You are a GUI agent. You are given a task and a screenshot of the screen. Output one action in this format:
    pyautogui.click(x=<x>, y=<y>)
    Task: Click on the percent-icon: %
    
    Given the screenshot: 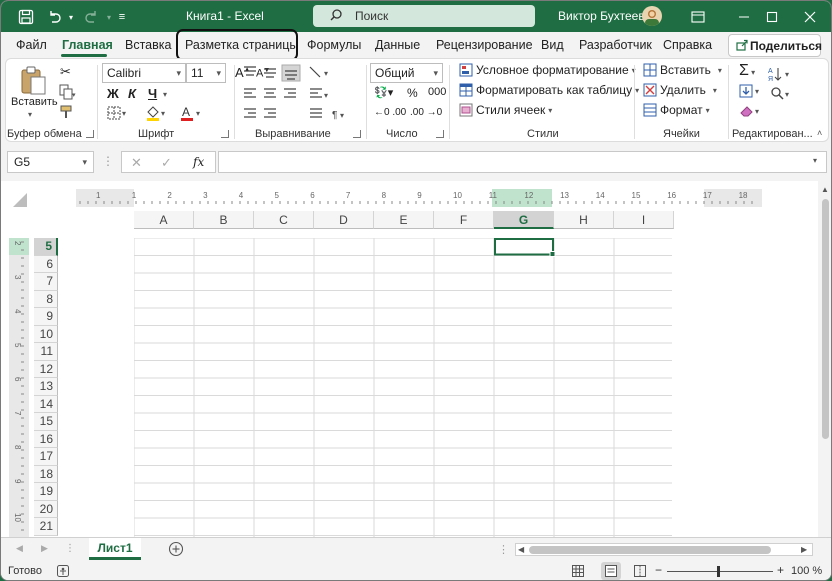 What is the action you would take?
    pyautogui.click(x=412, y=93)
    